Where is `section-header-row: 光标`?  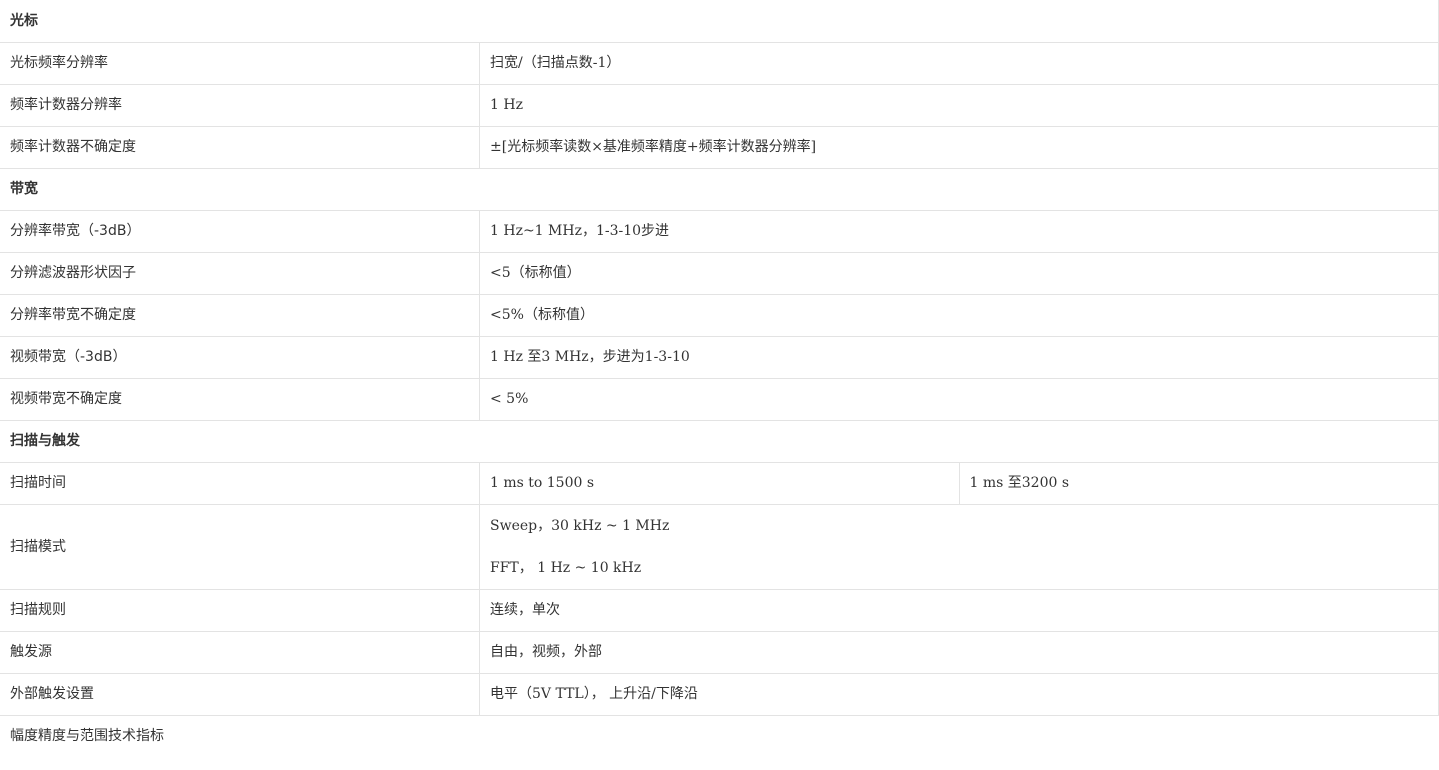 section-header-row: 光标 is located at coordinates (719, 21).